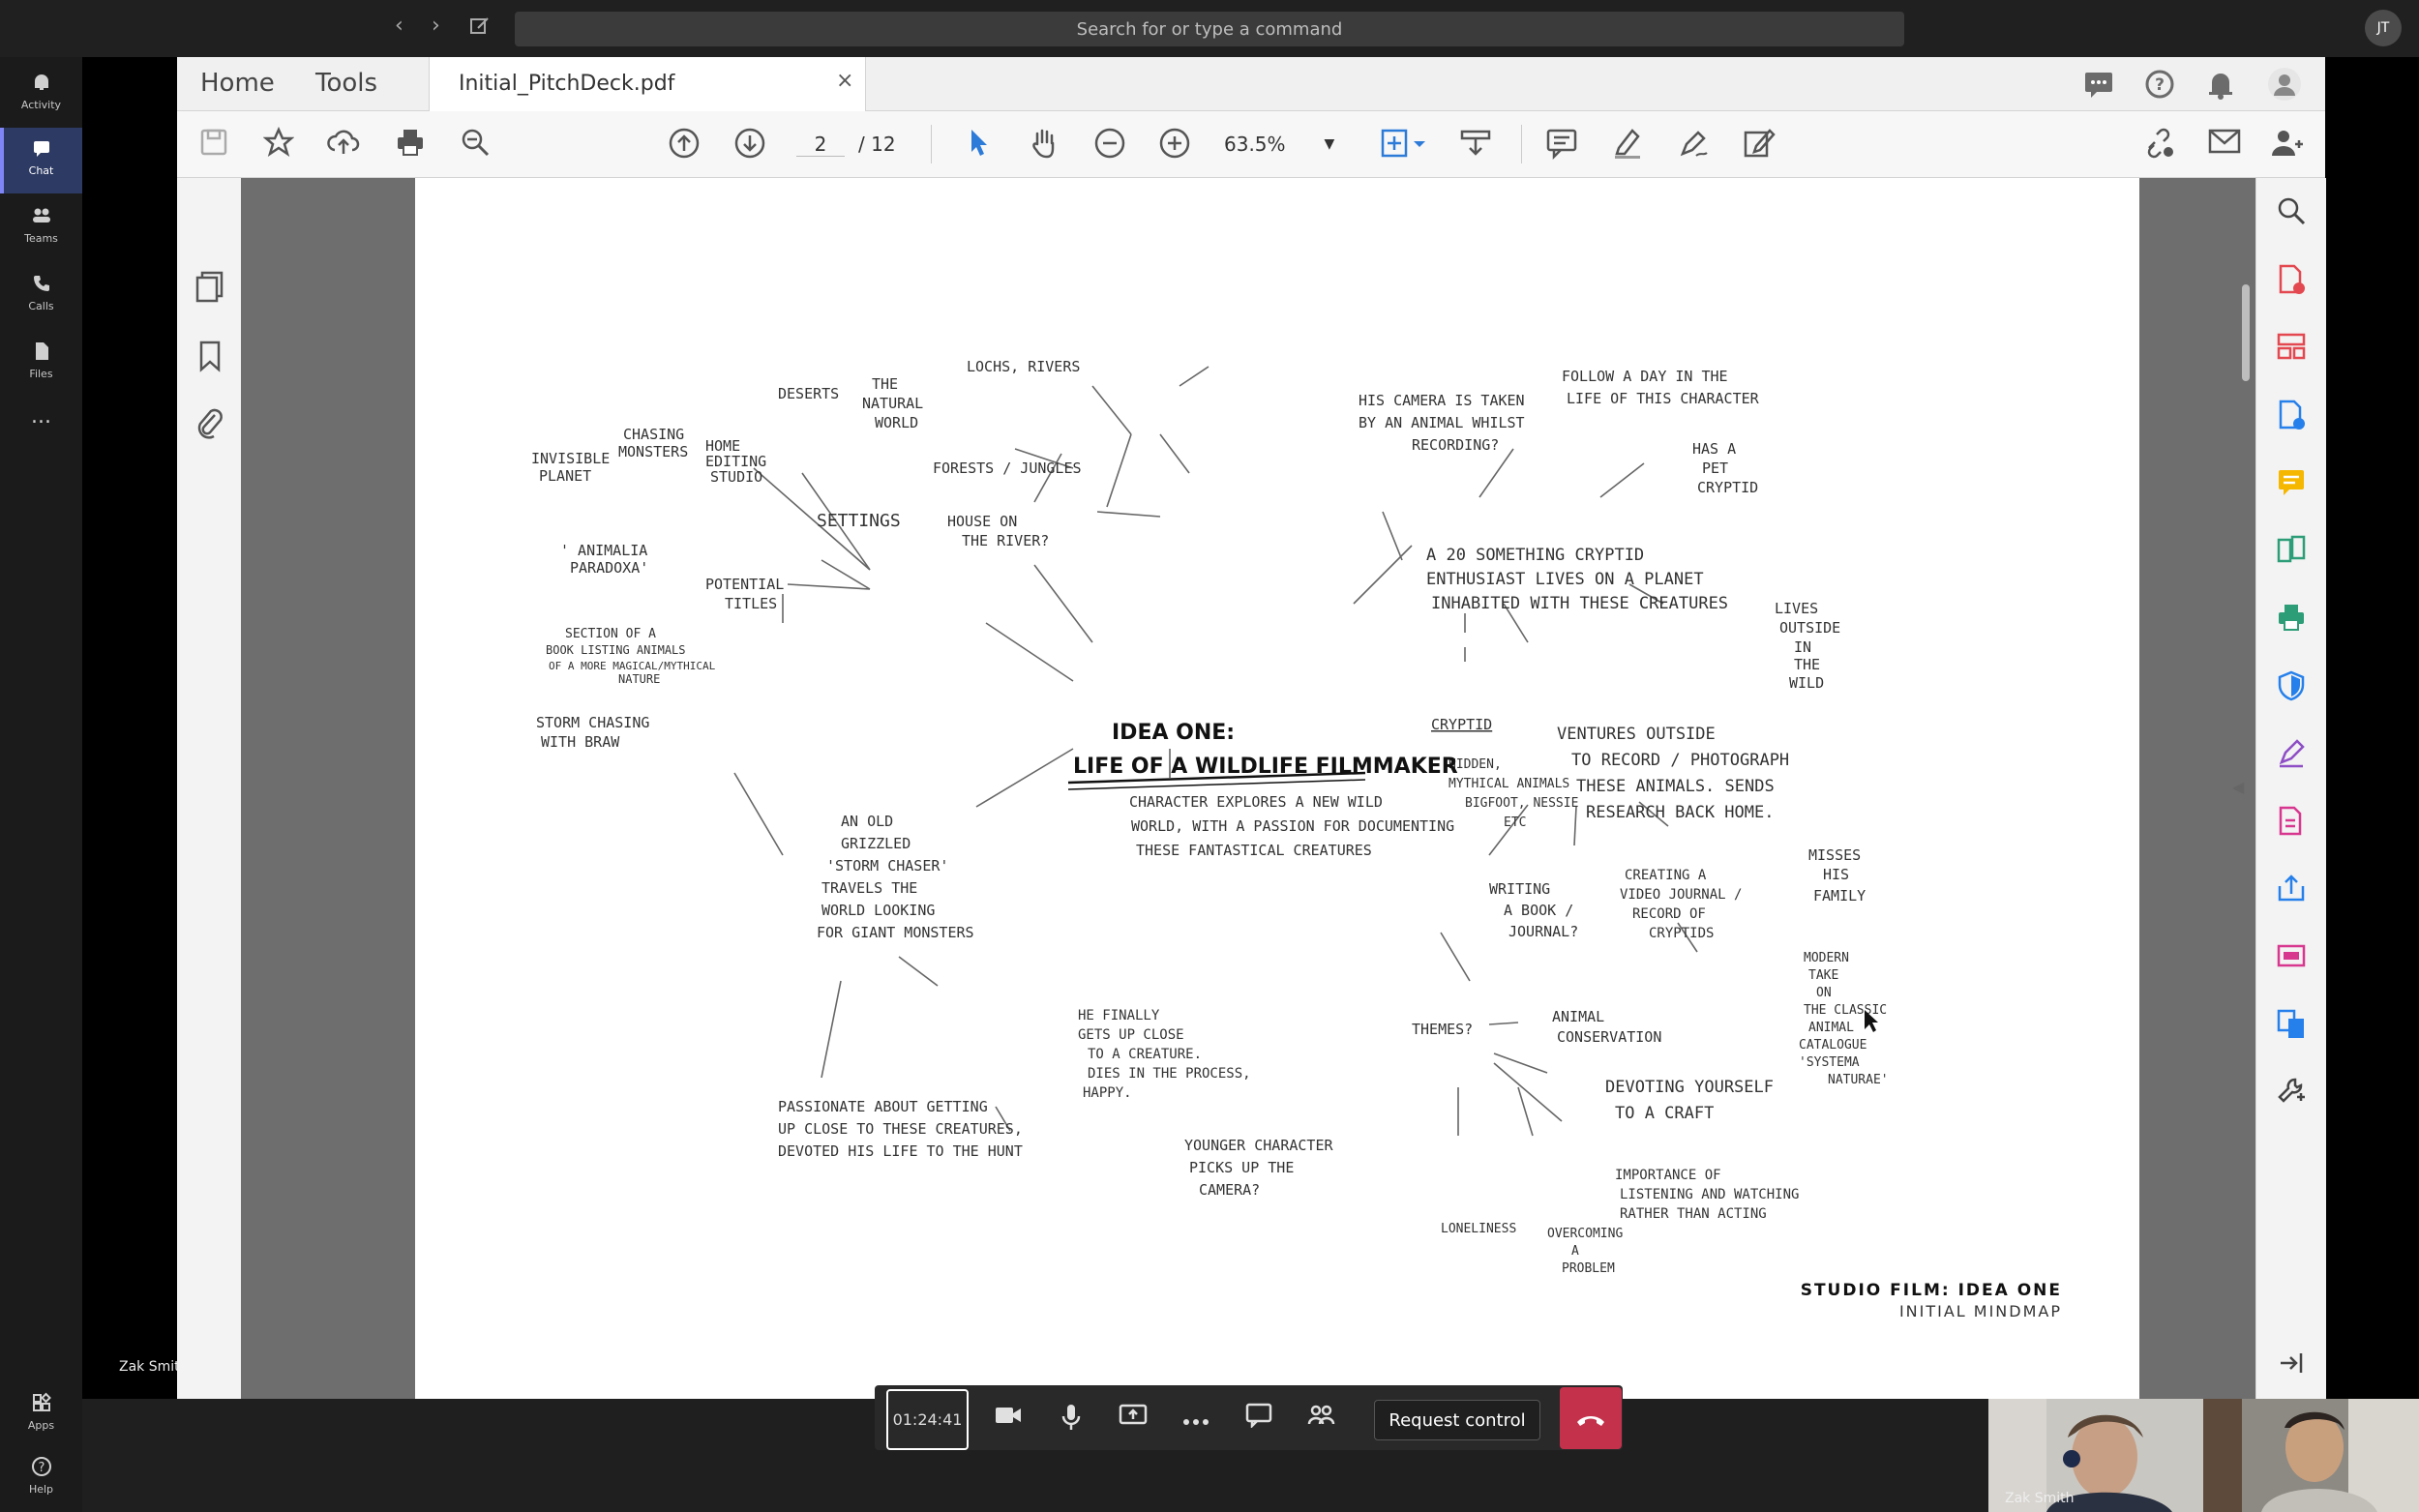 This screenshot has width=2419, height=1512. Describe the element at coordinates (2291, 349) in the screenshot. I see `organize-pages-icon` at that location.